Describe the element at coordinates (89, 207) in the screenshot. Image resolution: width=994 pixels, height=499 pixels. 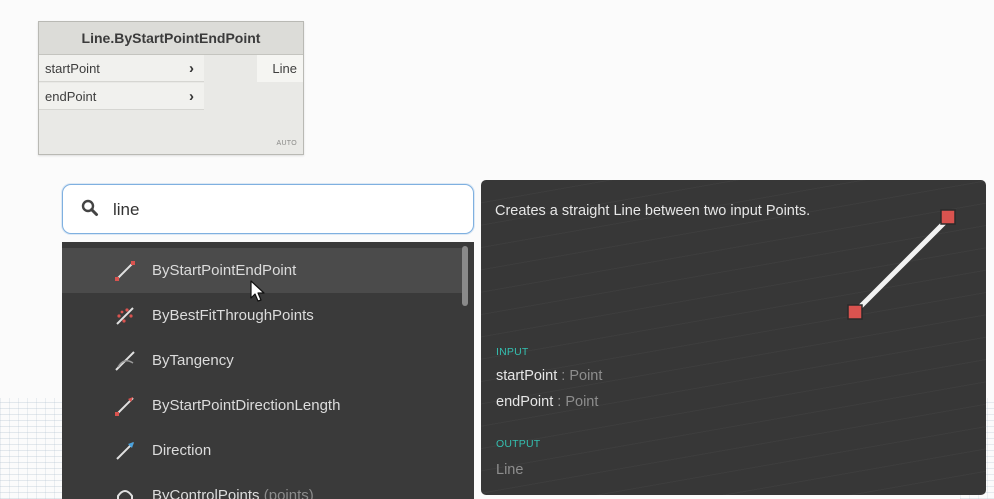
I see `search-icon` at that location.